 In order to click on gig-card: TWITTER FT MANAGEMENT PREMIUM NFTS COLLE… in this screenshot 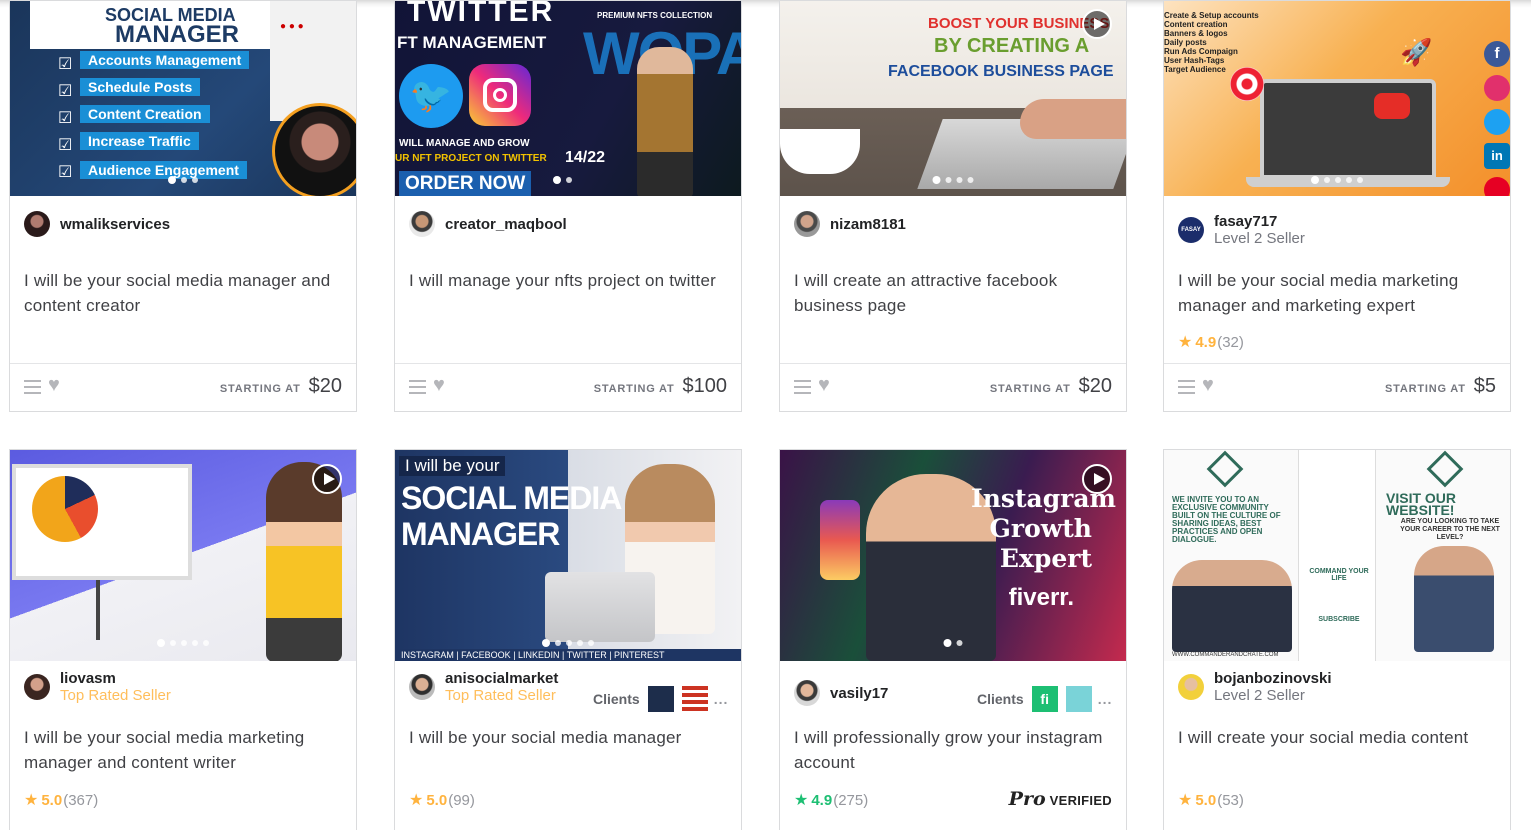, I will do `click(568, 206)`.